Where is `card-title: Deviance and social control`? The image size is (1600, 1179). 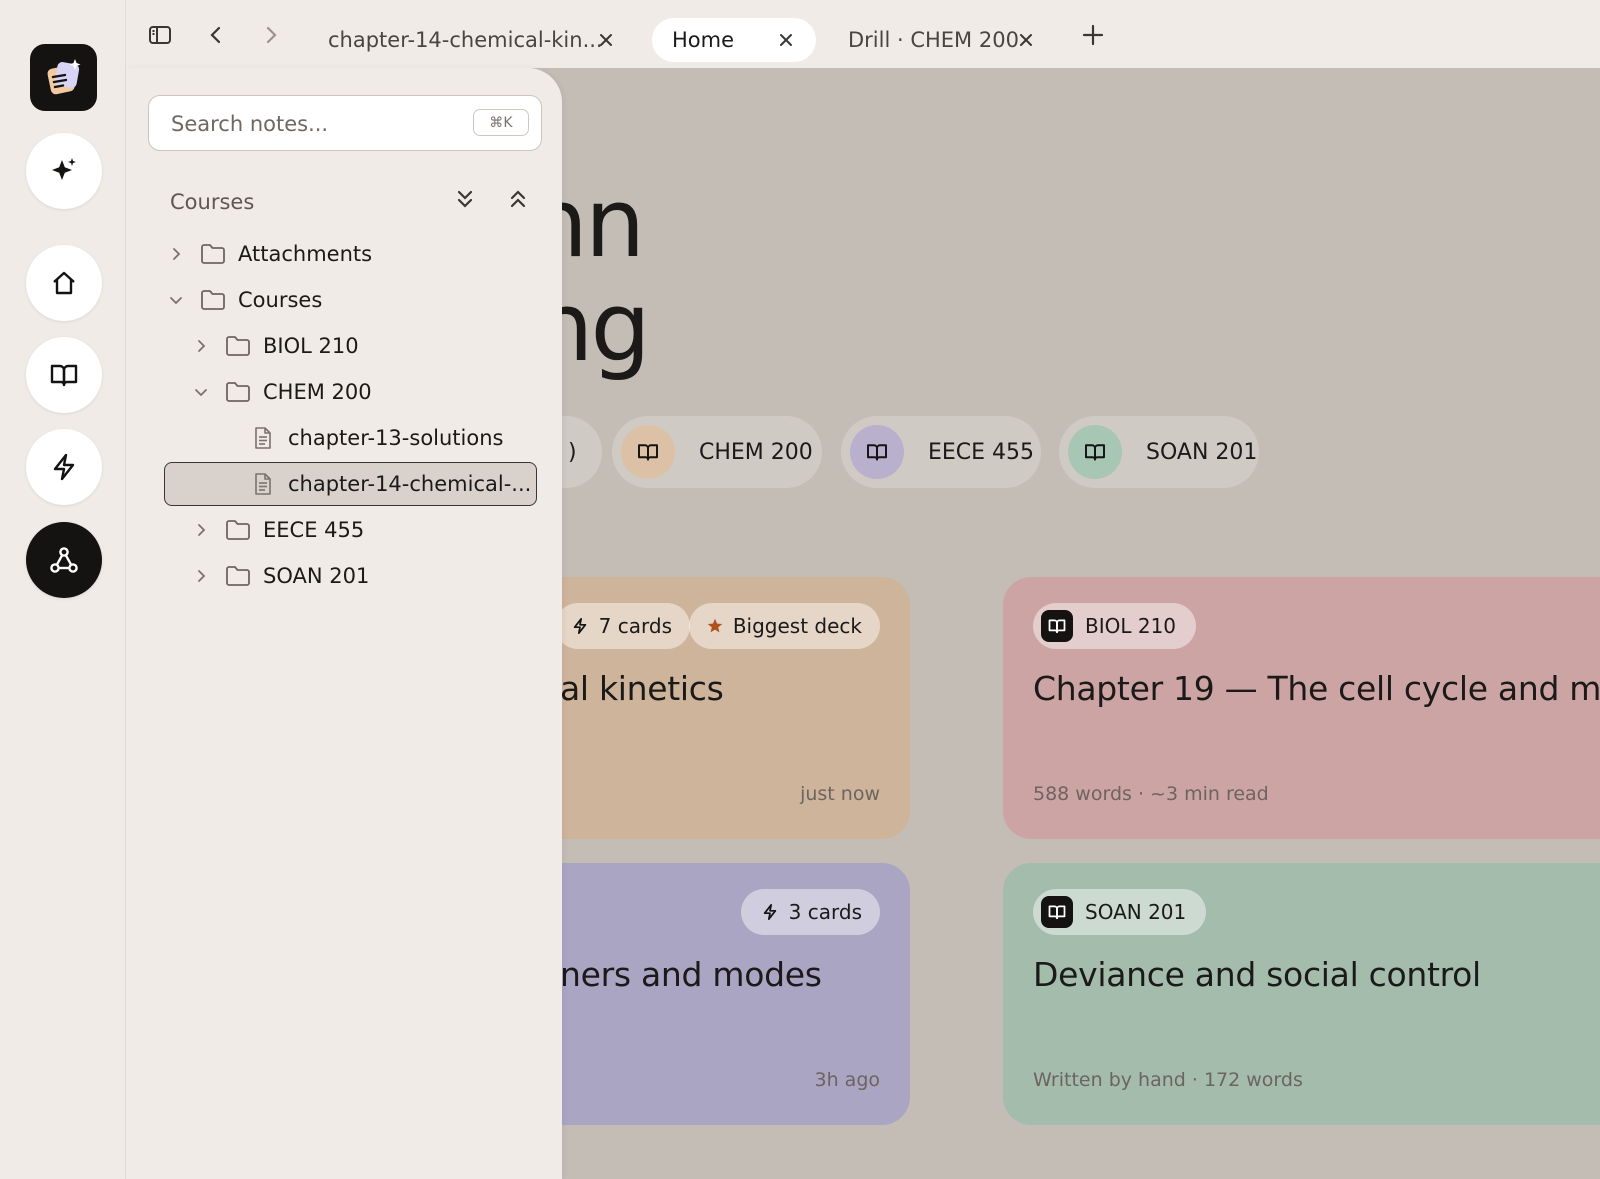
card-title: Deviance and social control is located at coordinates (1257, 974).